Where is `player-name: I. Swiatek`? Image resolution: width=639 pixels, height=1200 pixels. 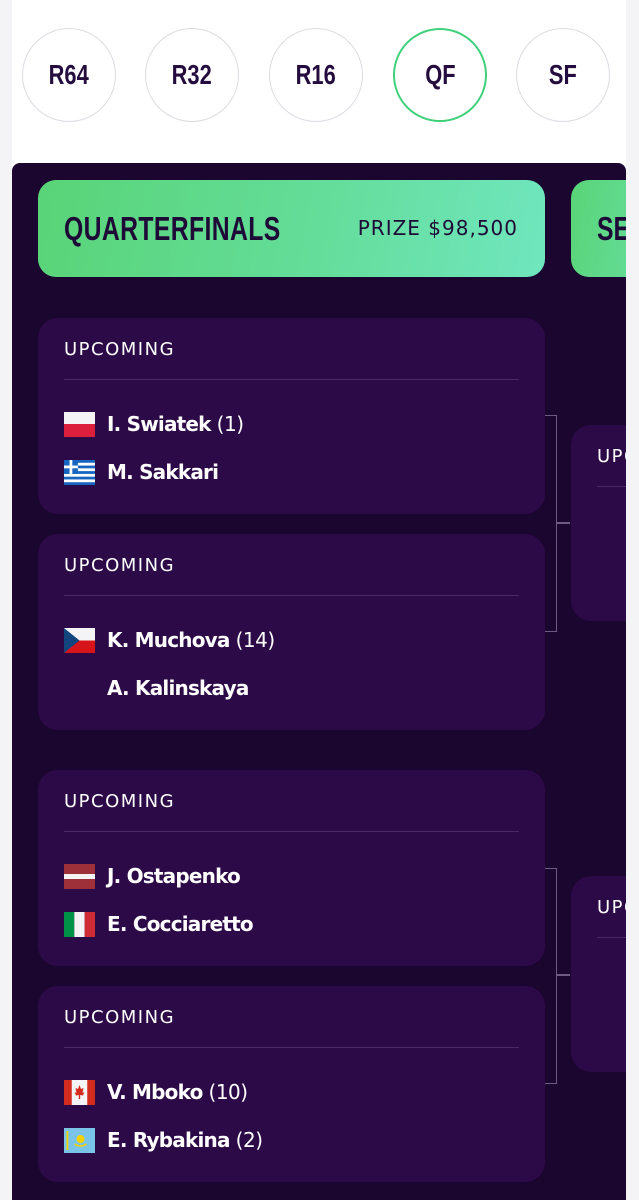
player-name: I. Swiatek is located at coordinates (159, 424).